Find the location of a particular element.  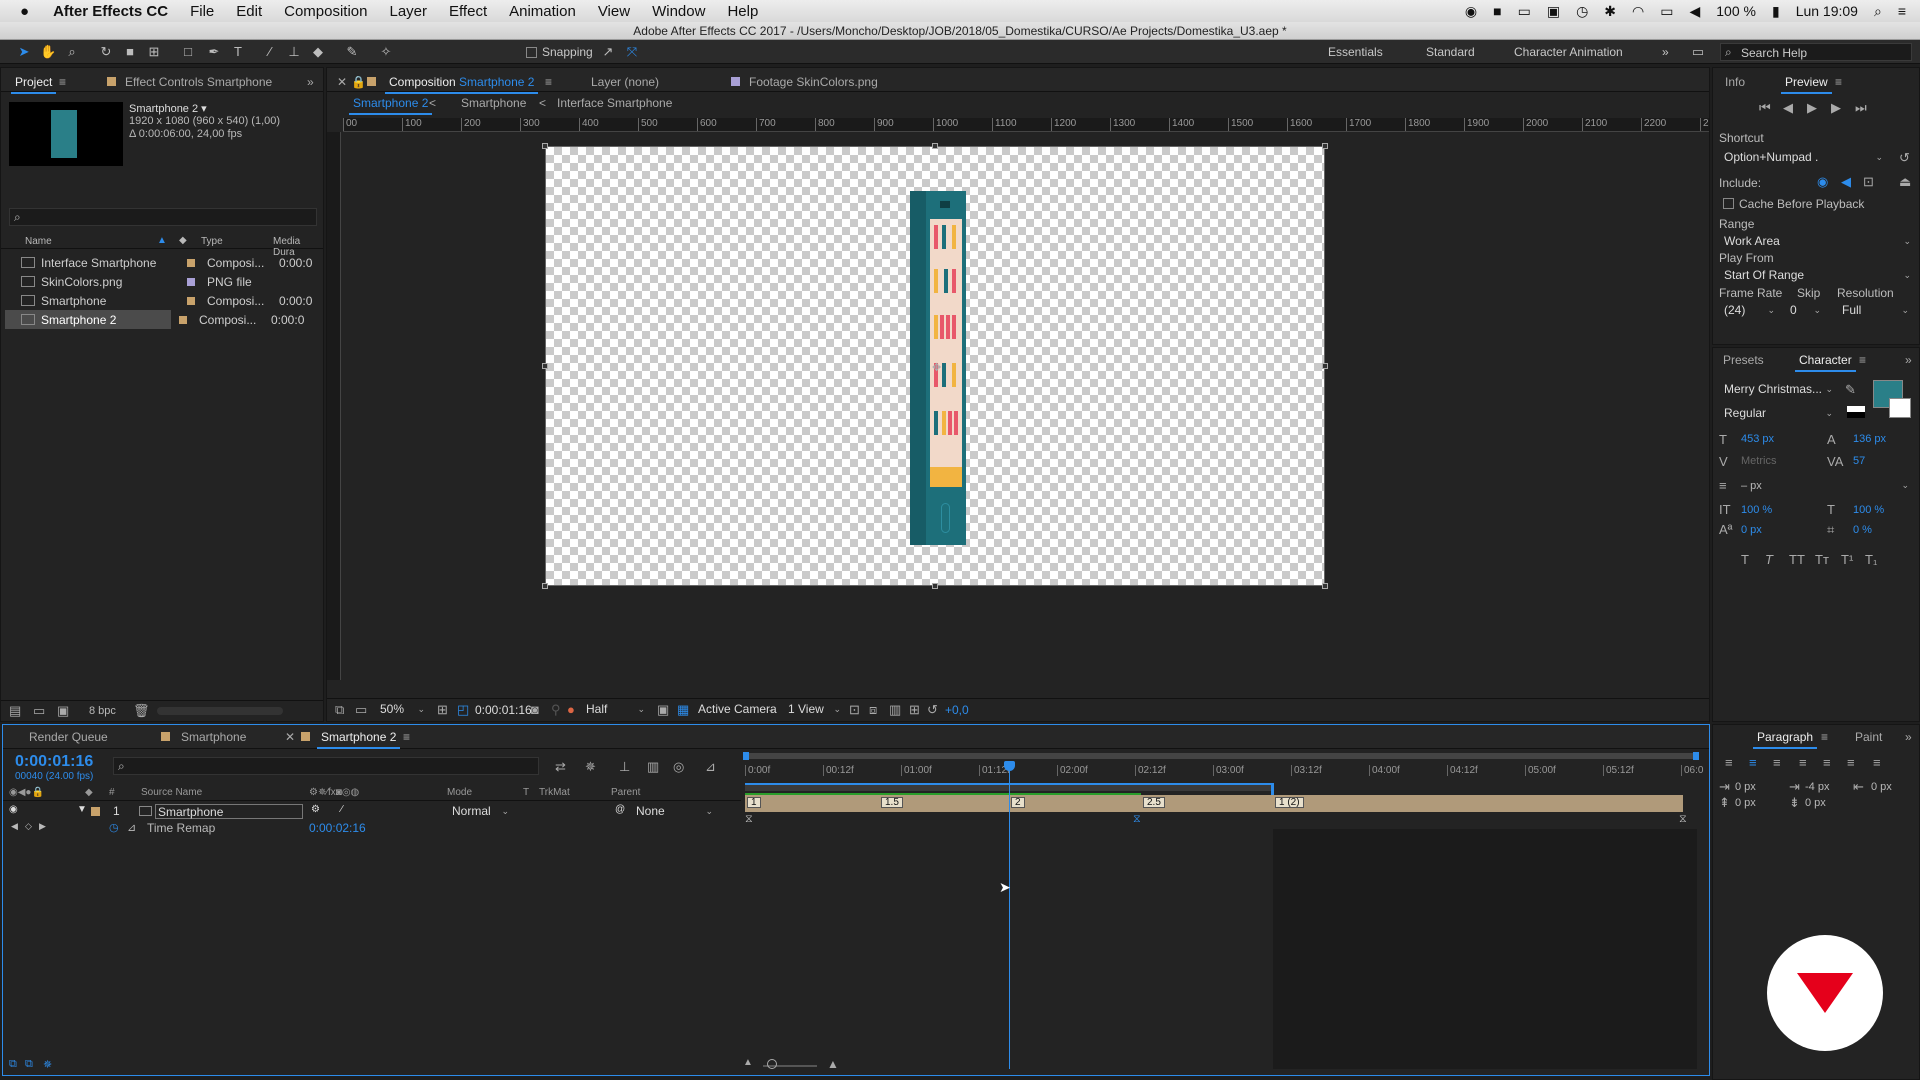

tab-preview: Preview is located at coordinates (1806, 84).